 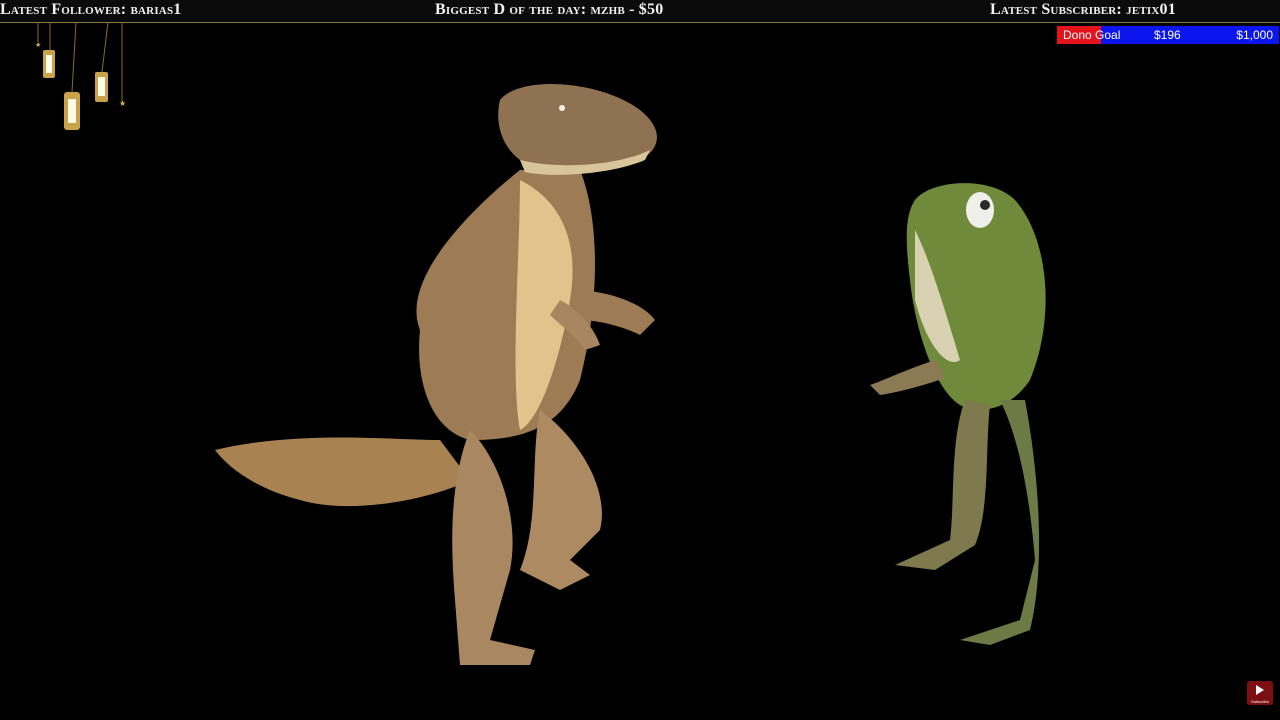 I want to click on youtube-subscribe-icon: Subscribe, so click(x=1260, y=693).